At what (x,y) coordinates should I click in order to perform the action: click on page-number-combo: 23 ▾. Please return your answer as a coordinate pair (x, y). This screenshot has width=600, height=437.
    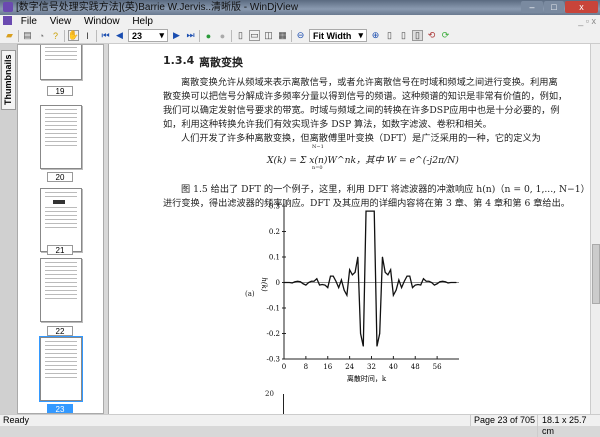
    Looking at the image, I should click on (148, 35).